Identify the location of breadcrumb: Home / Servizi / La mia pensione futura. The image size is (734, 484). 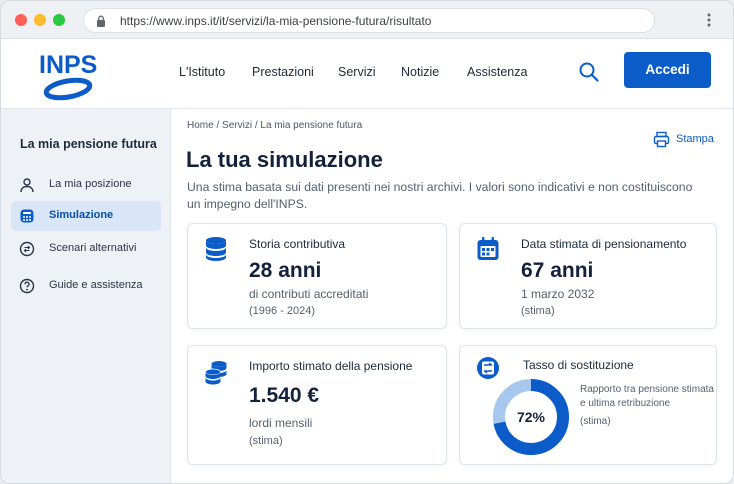
(274, 125).